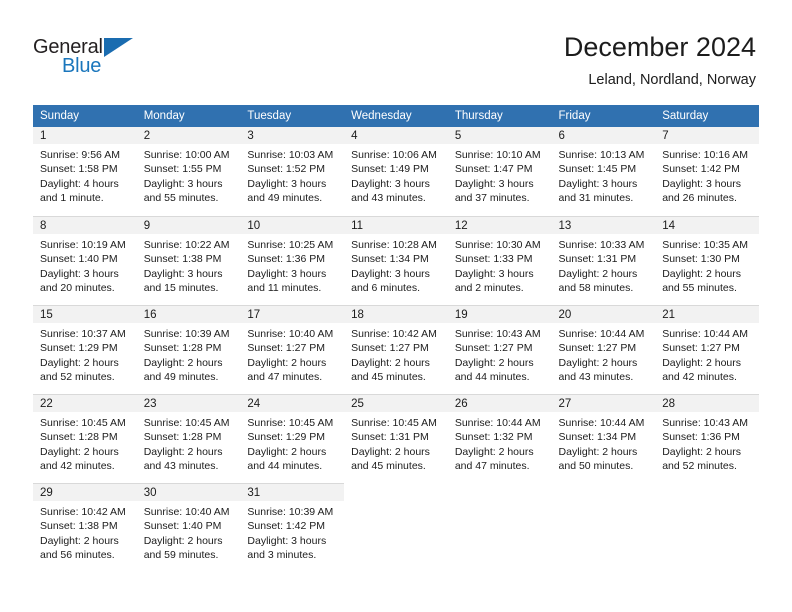 This screenshot has height=612, width=792. I want to click on daylight-text-line2: and 31 minutes., so click(596, 198).